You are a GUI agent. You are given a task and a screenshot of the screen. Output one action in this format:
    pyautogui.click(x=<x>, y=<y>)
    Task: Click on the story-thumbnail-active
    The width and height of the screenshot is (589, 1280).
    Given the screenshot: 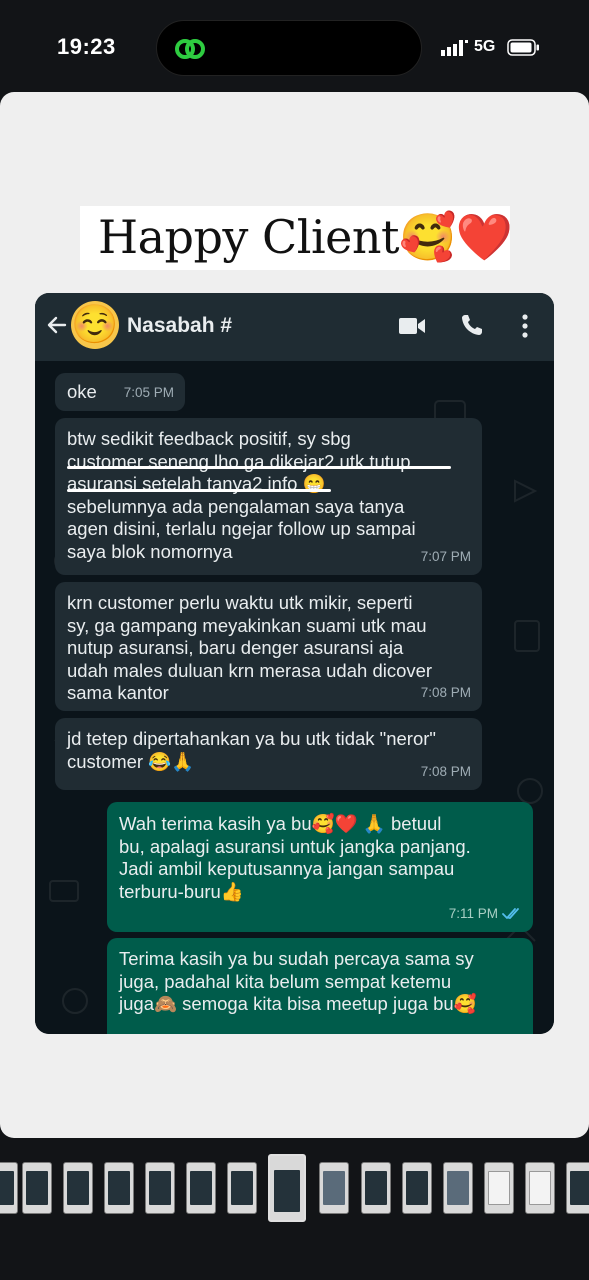 What is the action you would take?
    pyautogui.click(x=287, y=1188)
    